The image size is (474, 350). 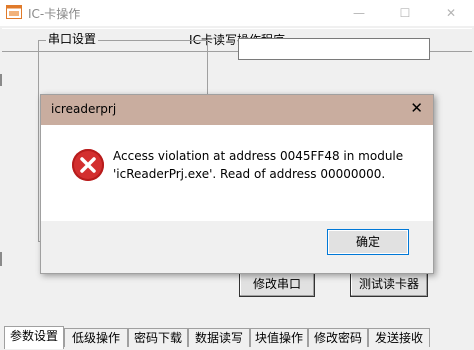 I want to click on close-icon: ✕, so click(x=416, y=108).